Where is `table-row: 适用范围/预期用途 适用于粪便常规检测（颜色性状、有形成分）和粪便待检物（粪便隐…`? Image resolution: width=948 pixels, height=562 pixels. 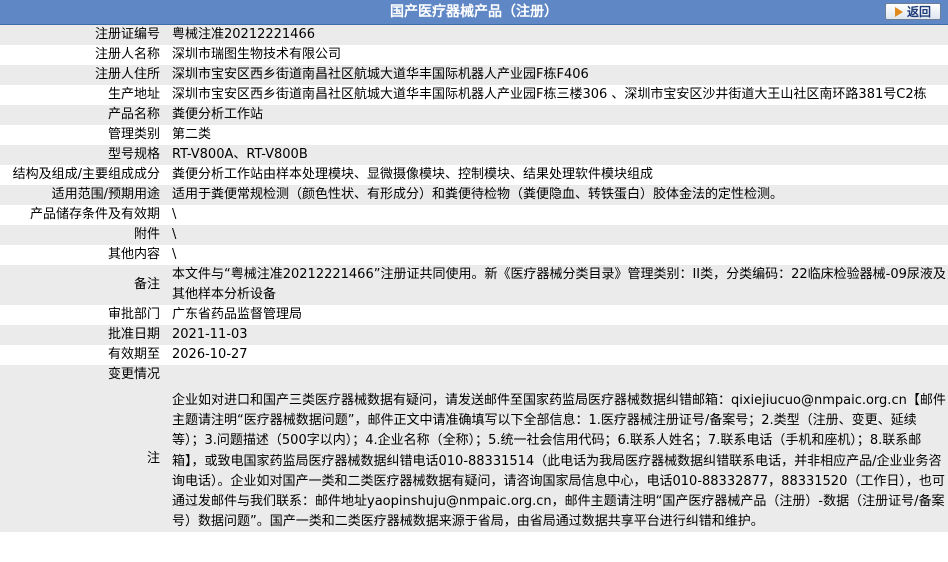
table-row: 适用范围/预期用途 适用于粪便常规检测（颜色性状、有形成分）和粪便待检物（粪便隐… is located at coordinates (474, 195).